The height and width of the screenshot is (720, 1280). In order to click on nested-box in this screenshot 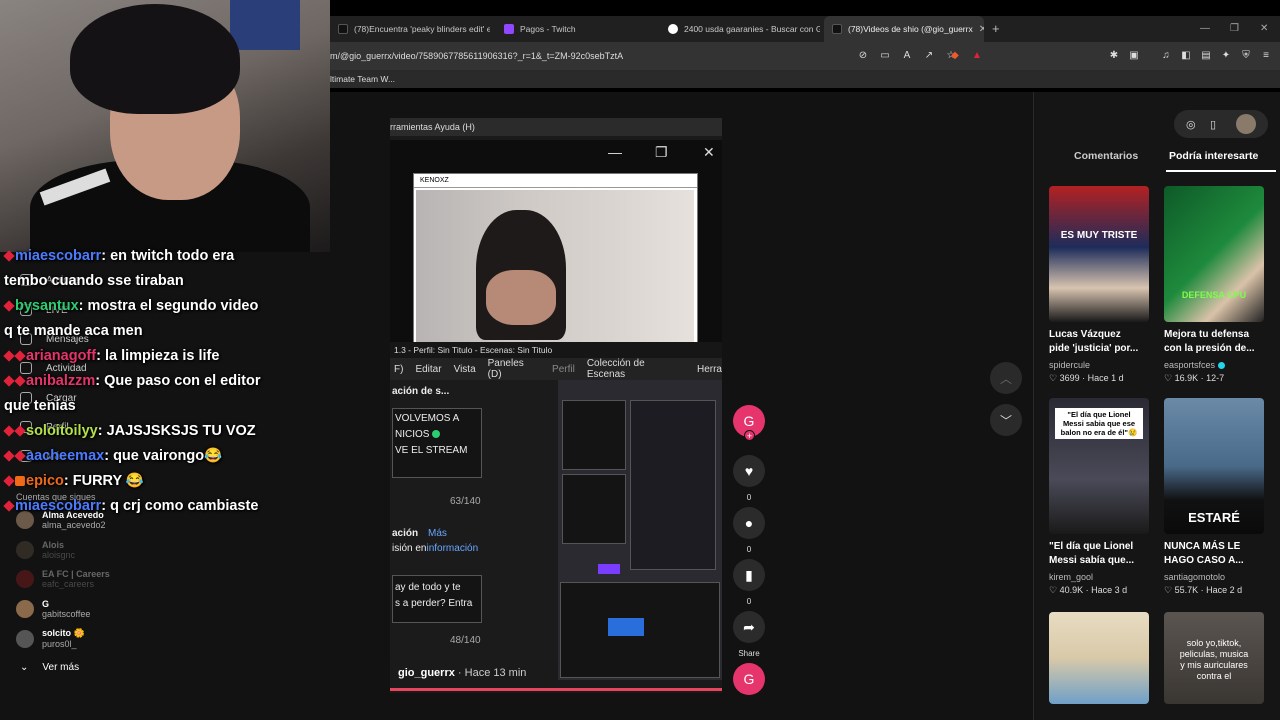, I will do `click(673, 485)`.